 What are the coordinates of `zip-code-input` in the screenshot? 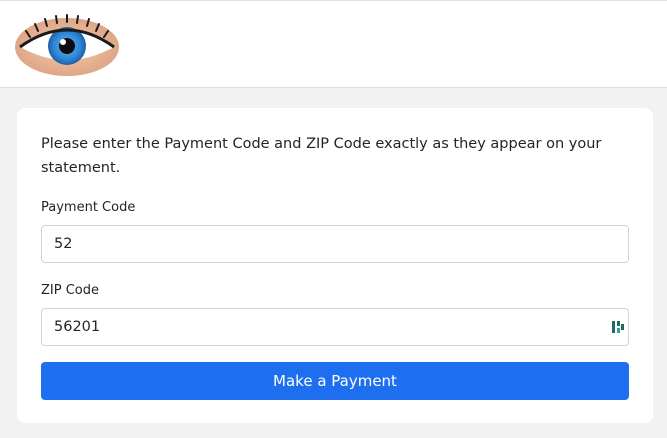 It's located at (335, 327).